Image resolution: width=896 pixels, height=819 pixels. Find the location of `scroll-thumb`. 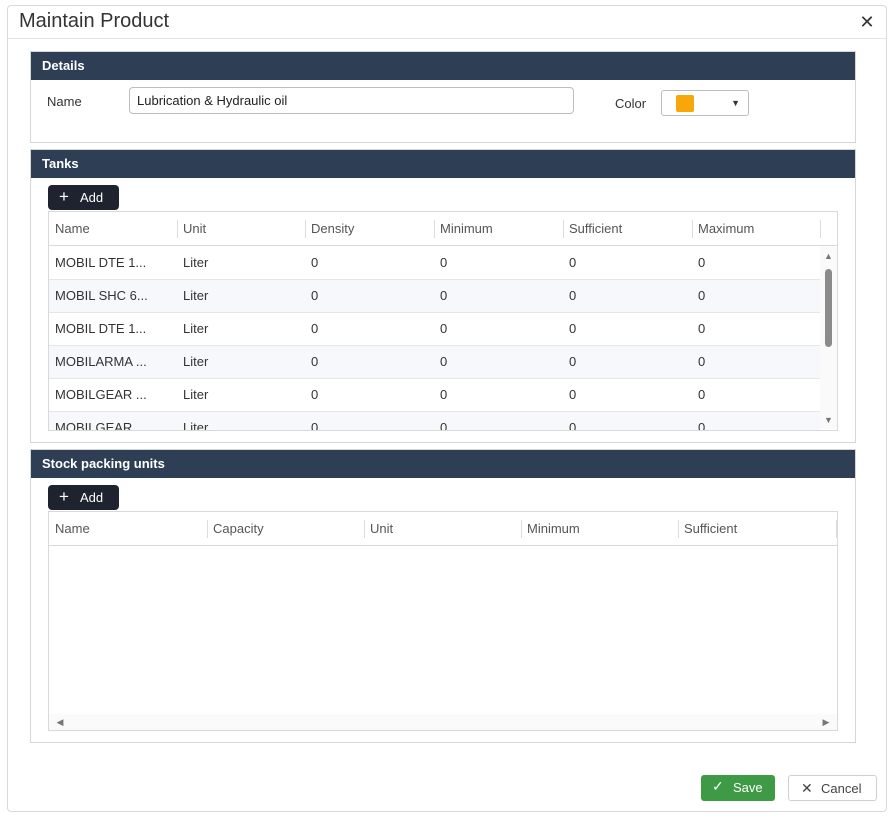

scroll-thumb is located at coordinates (828, 308).